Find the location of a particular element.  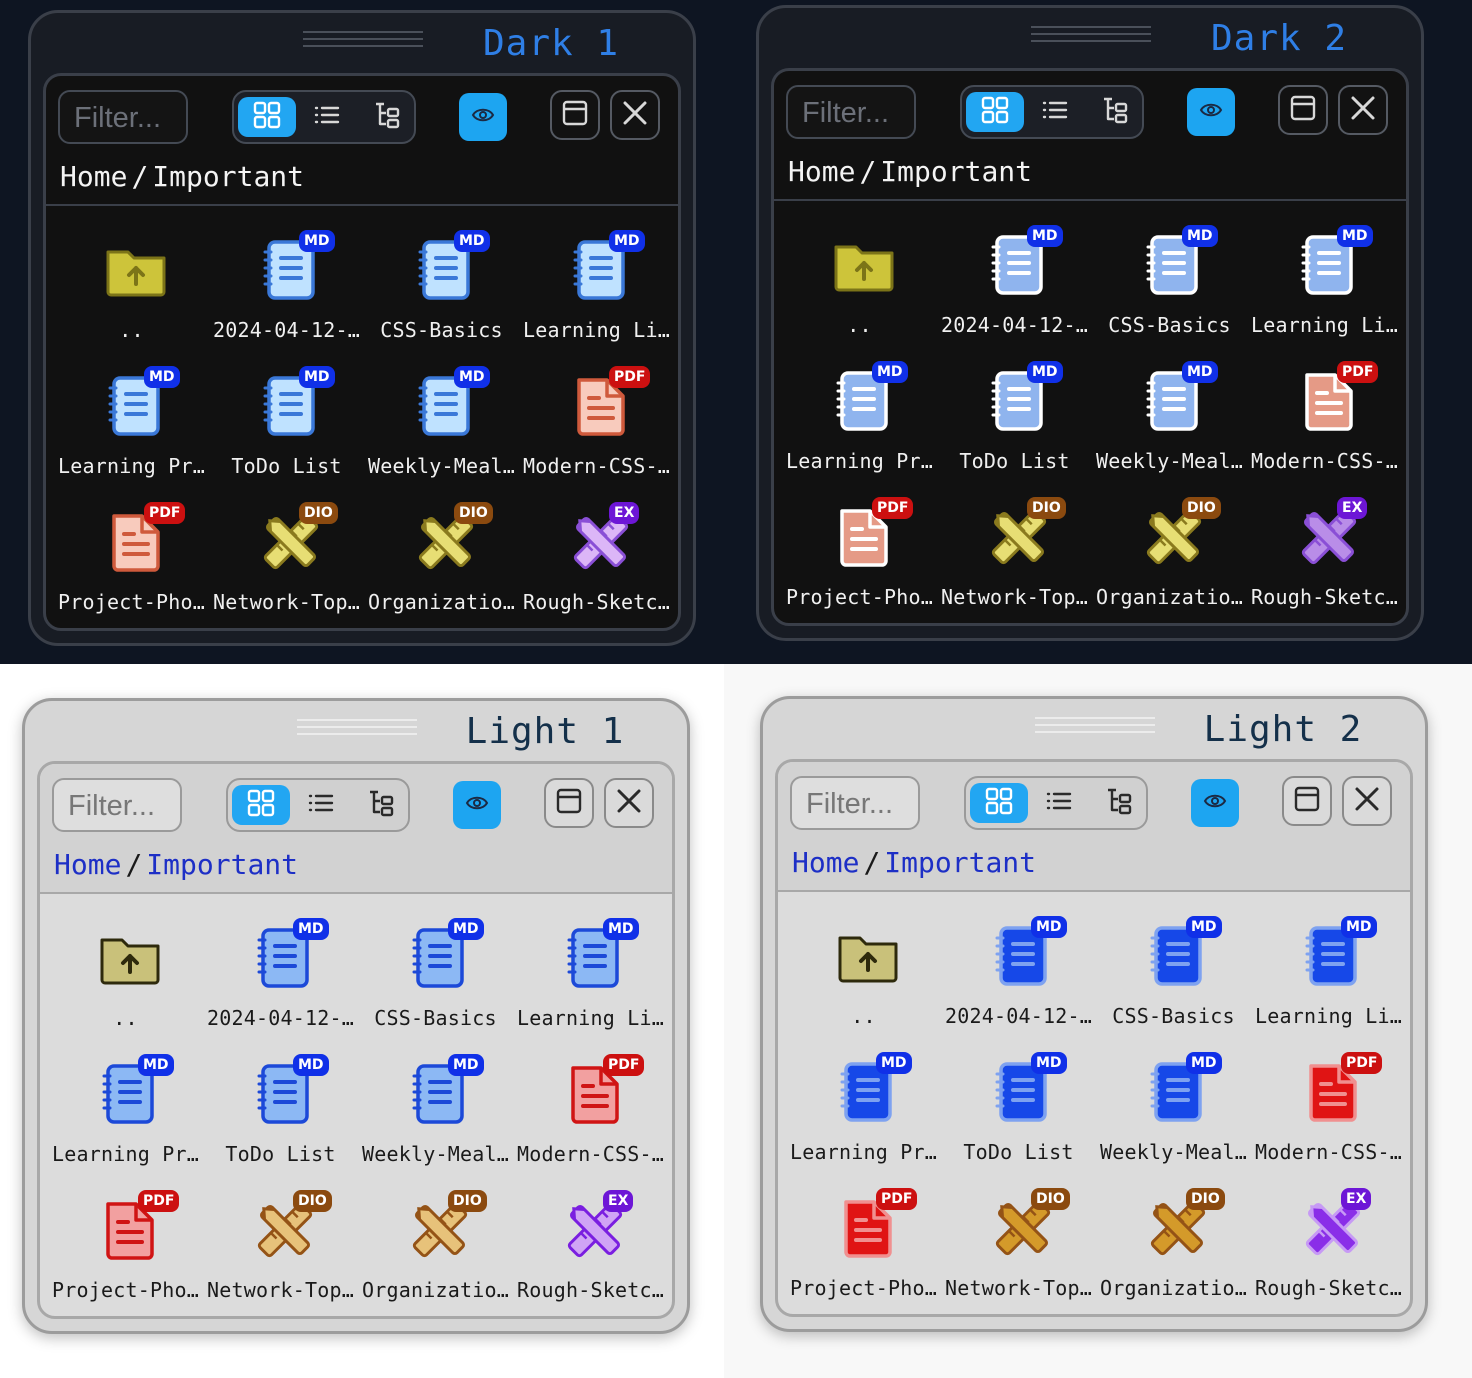

close-icon is located at coordinates (1367, 801).